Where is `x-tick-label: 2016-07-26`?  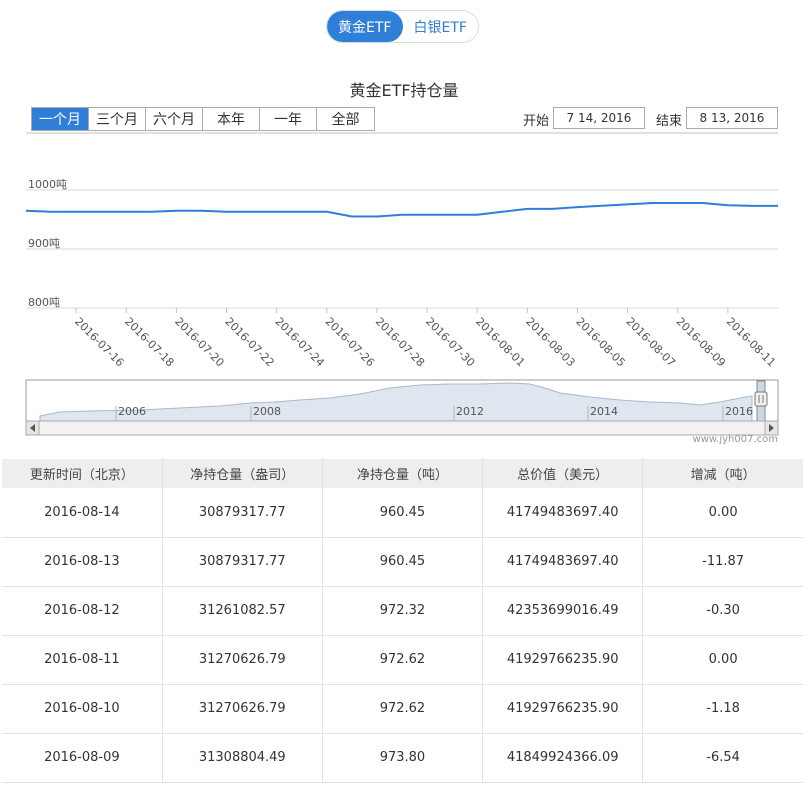
x-tick-label: 2016-07-26 is located at coordinates (350, 342).